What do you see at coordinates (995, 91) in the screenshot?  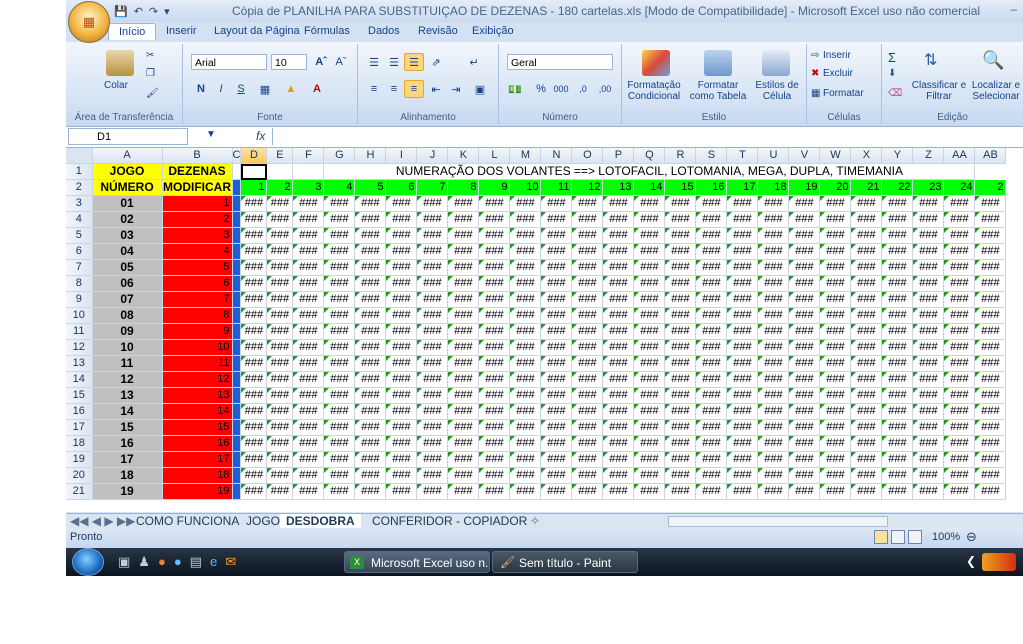 I see `find-select-button: Localizar e Selecionar` at bounding box center [995, 91].